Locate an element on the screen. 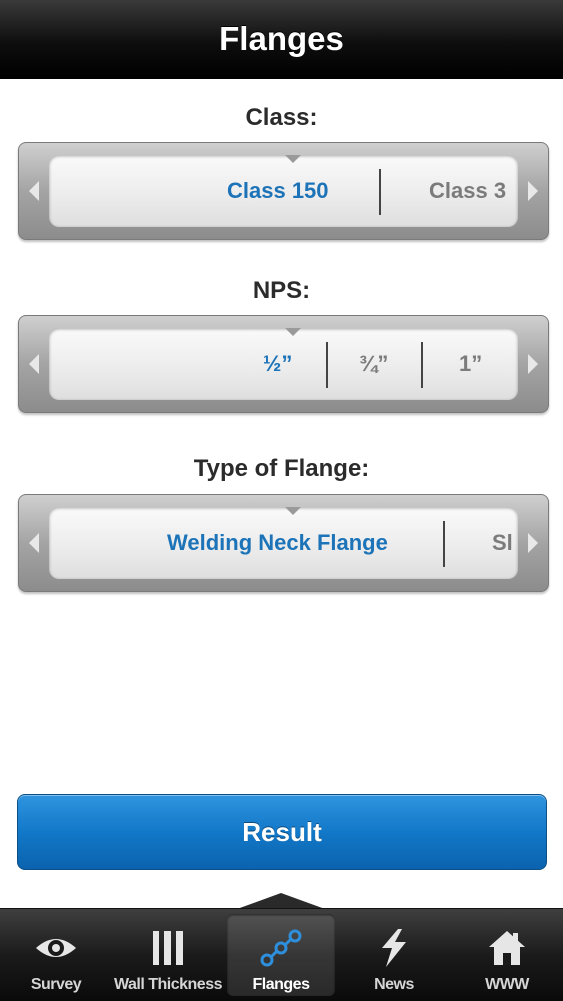  class-label: Class: is located at coordinates (281, 117).